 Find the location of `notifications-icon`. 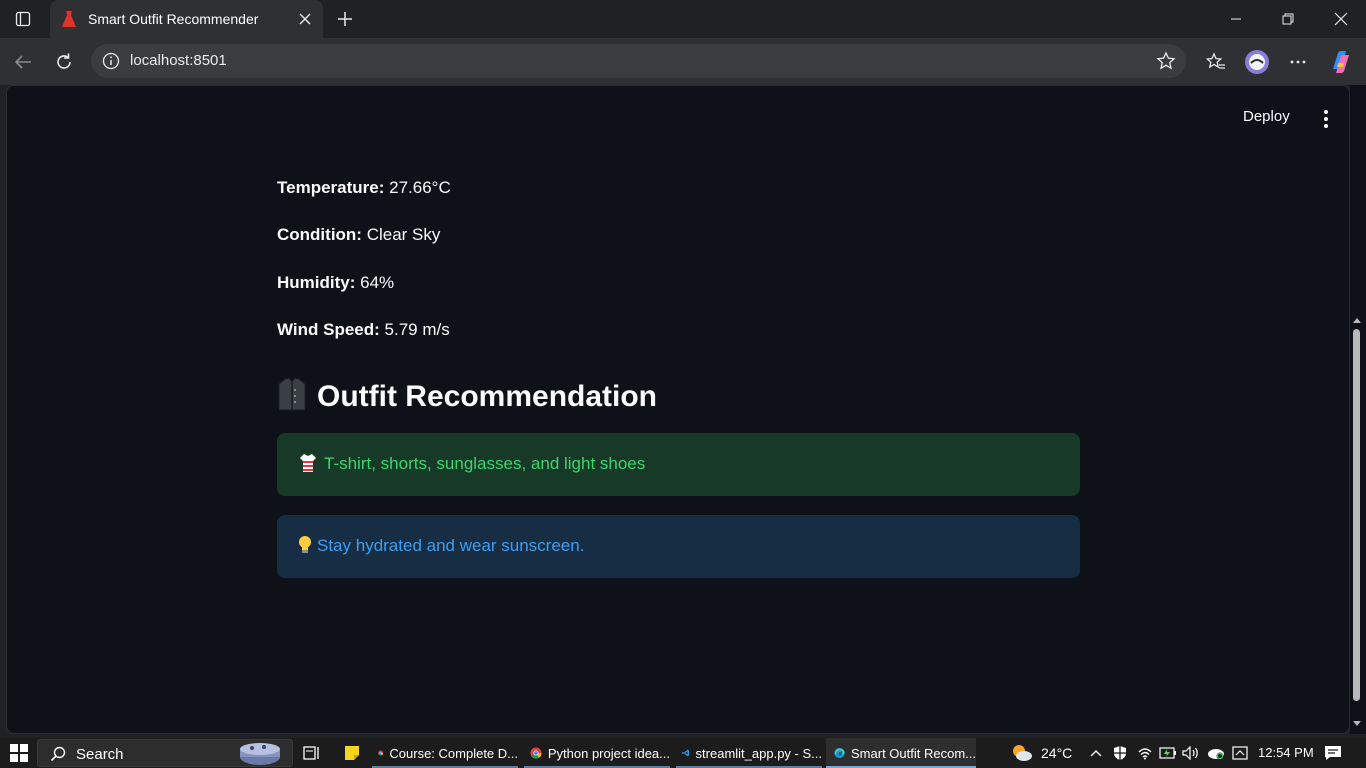

notifications-icon is located at coordinates (1333, 753).